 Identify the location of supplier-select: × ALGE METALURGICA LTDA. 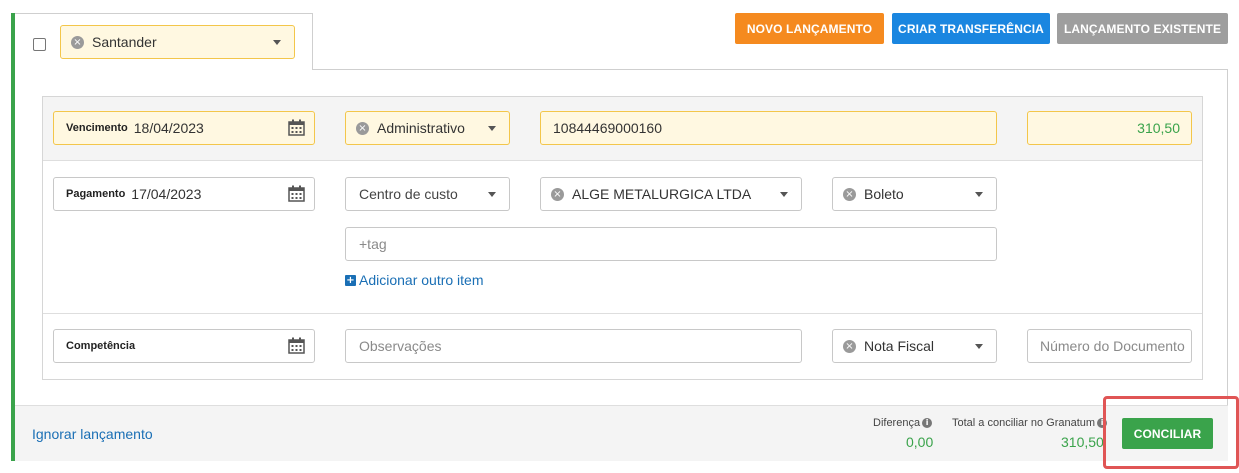
(671, 194).